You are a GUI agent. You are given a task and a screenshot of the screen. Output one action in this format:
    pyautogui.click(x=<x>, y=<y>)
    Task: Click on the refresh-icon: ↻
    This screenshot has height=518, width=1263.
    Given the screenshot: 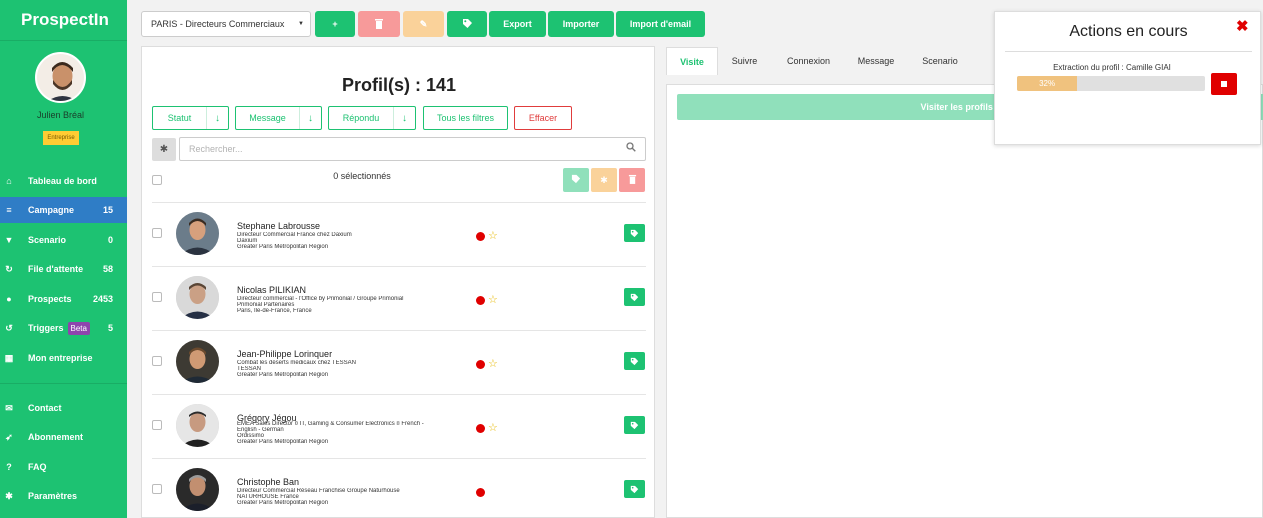 What is the action you would take?
    pyautogui.click(x=9, y=268)
    